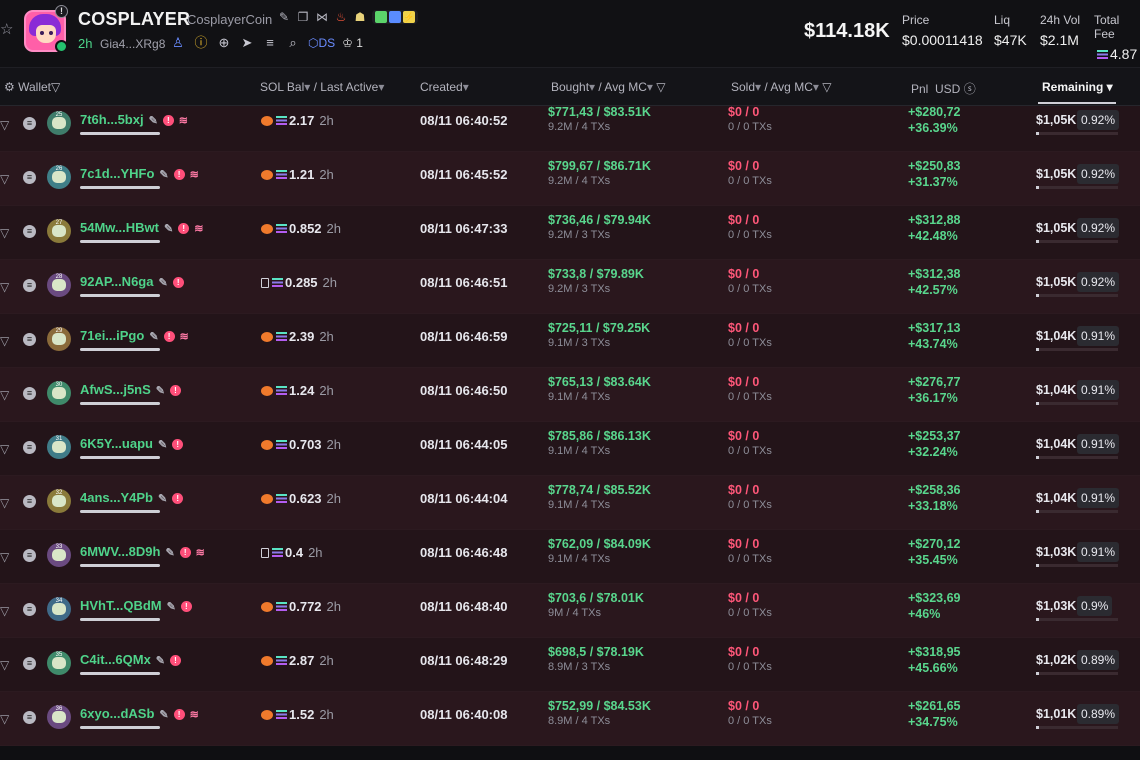  I want to click on wallet-cell: C4it...6QMx ✎!, so click(131, 659).